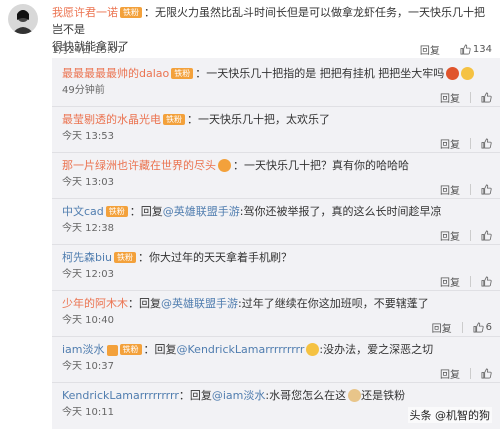  I want to click on reply-text-after: :水哥您怎么在这, so click(306, 395).